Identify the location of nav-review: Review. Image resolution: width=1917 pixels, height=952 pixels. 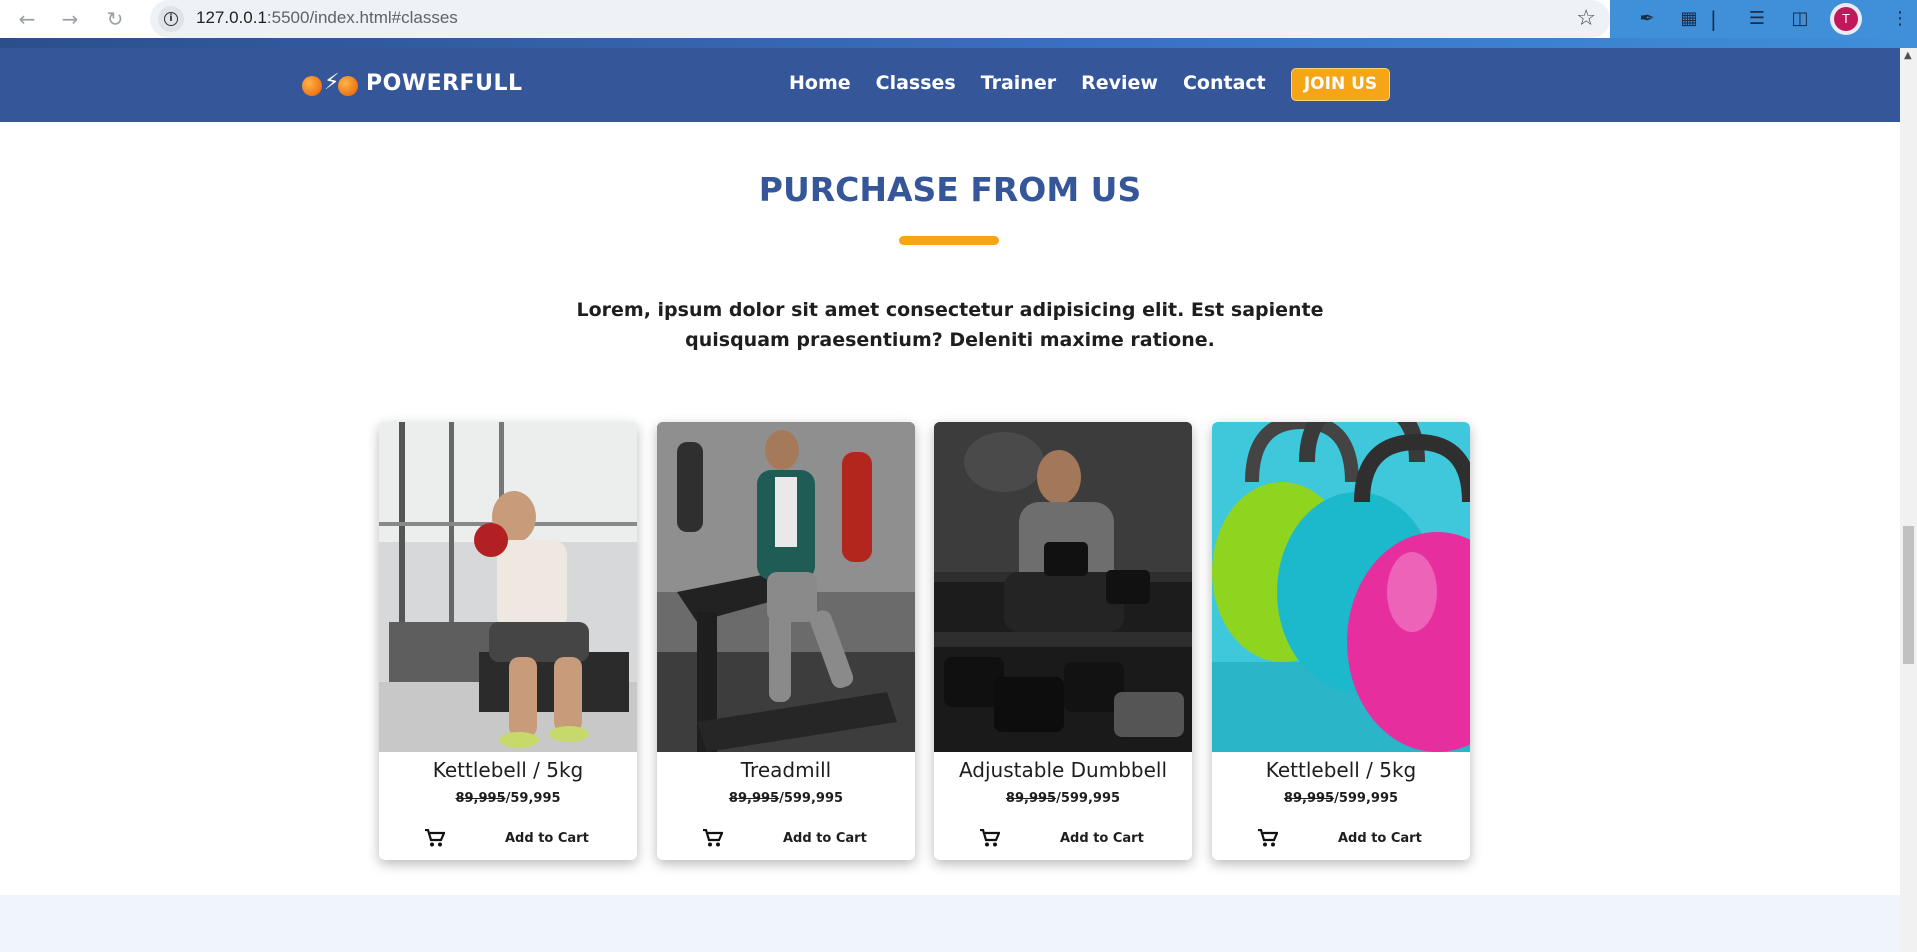
(1119, 83).